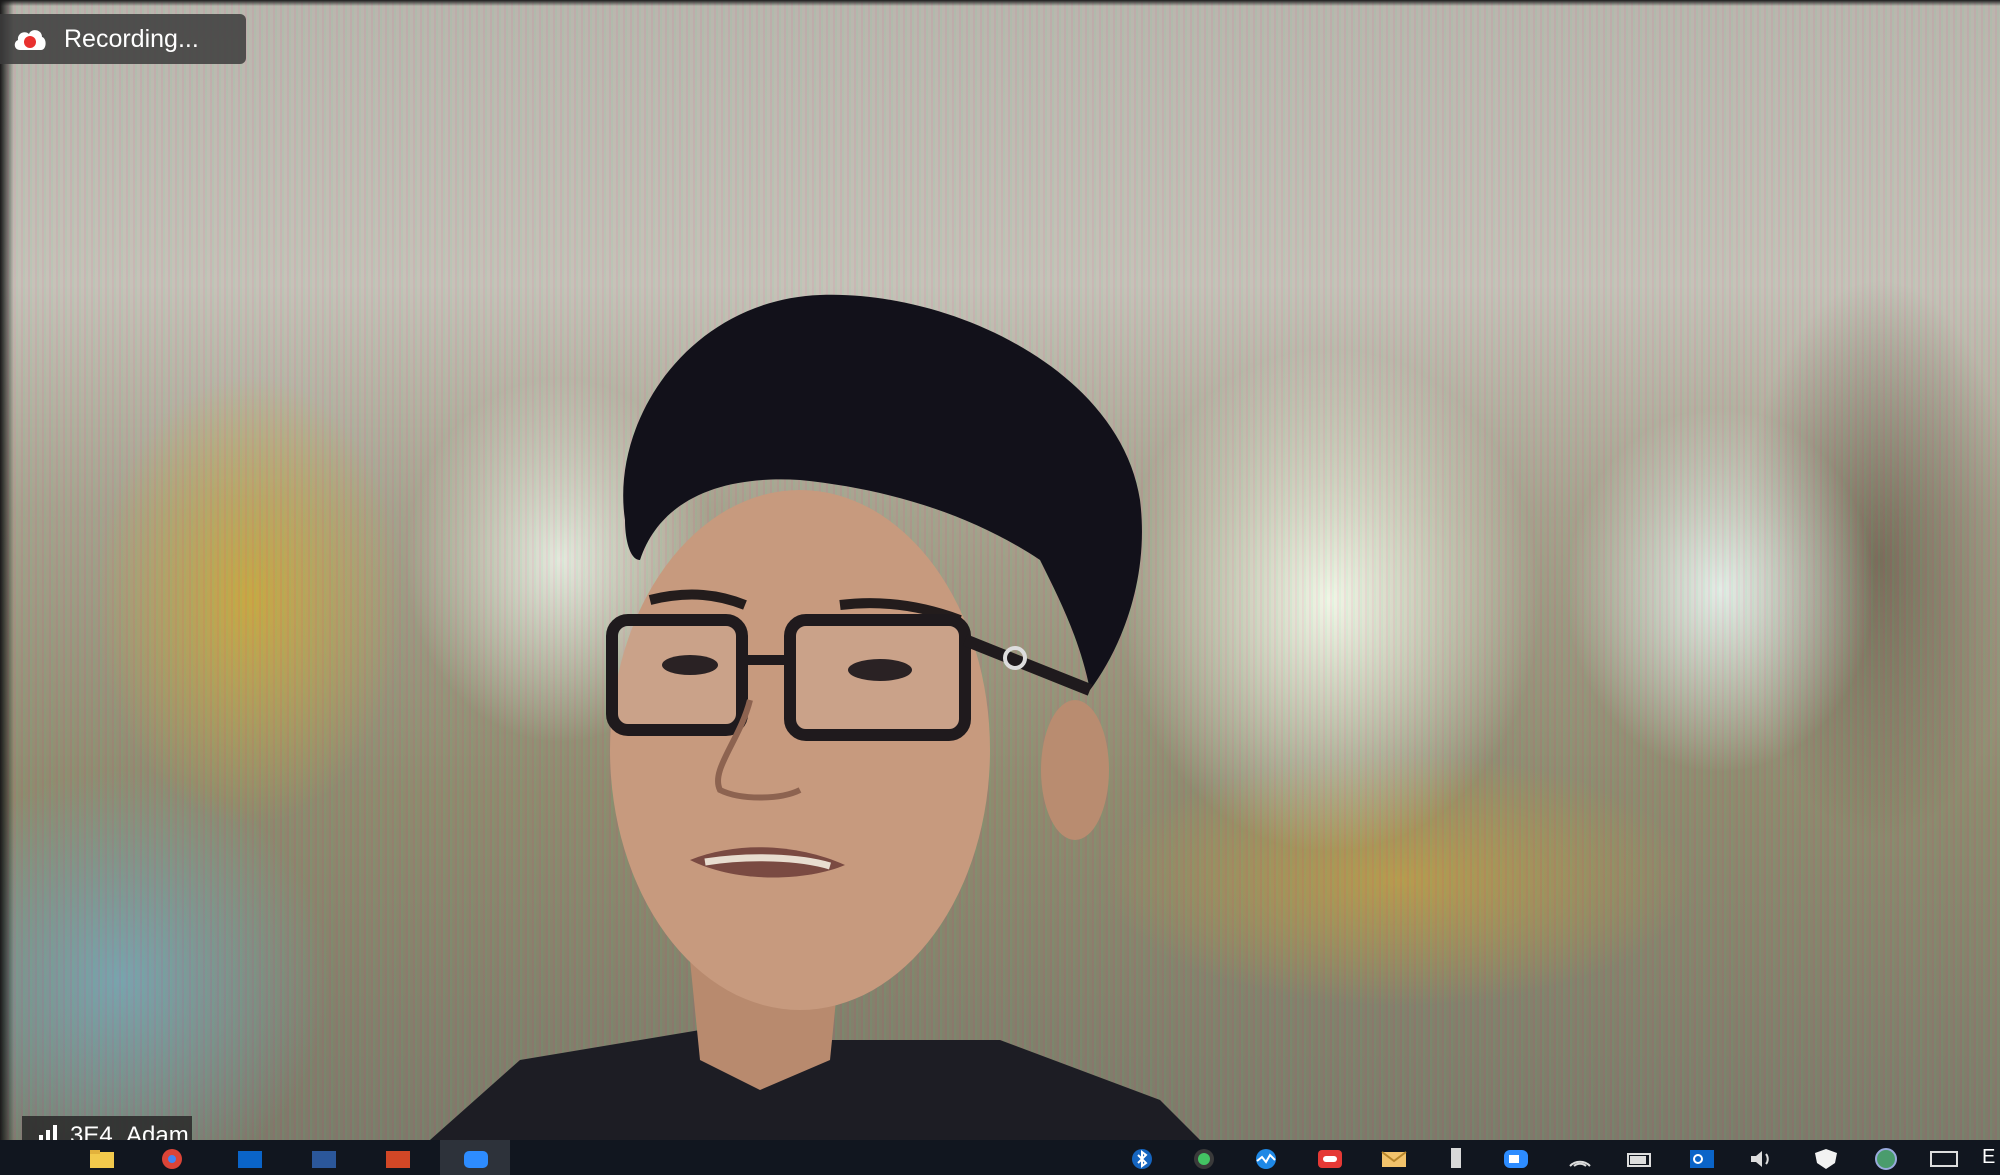 This screenshot has height=1175, width=2000. I want to click on performance-monitor-icon, so click(1266, 1159).